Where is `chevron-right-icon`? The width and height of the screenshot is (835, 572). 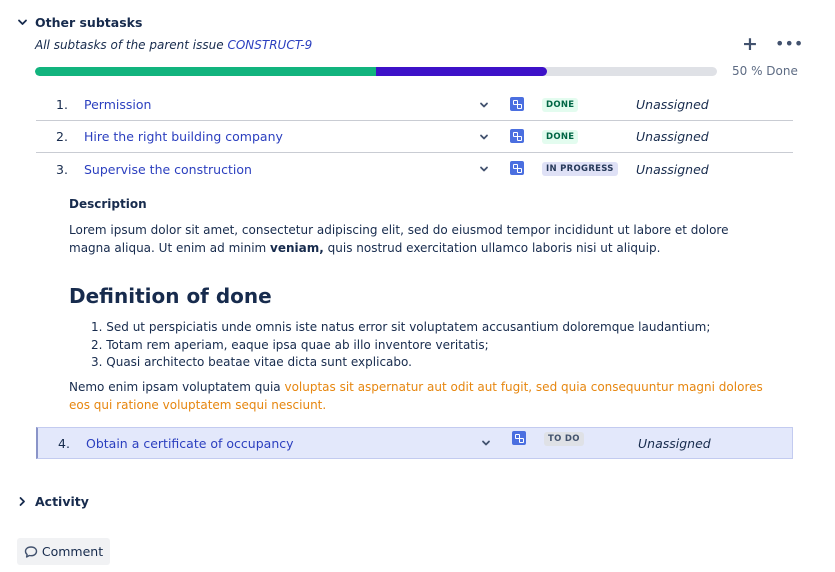
chevron-right-icon is located at coordinates (22, 501).